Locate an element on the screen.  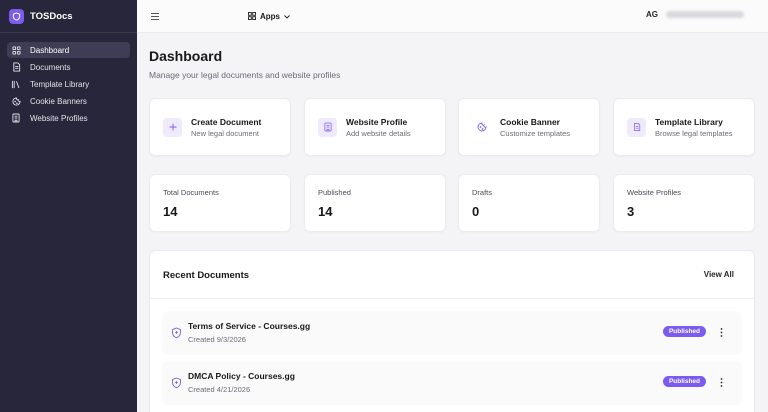
sidebar-item-template-library: Template Library is located at coordinates (68, 84).